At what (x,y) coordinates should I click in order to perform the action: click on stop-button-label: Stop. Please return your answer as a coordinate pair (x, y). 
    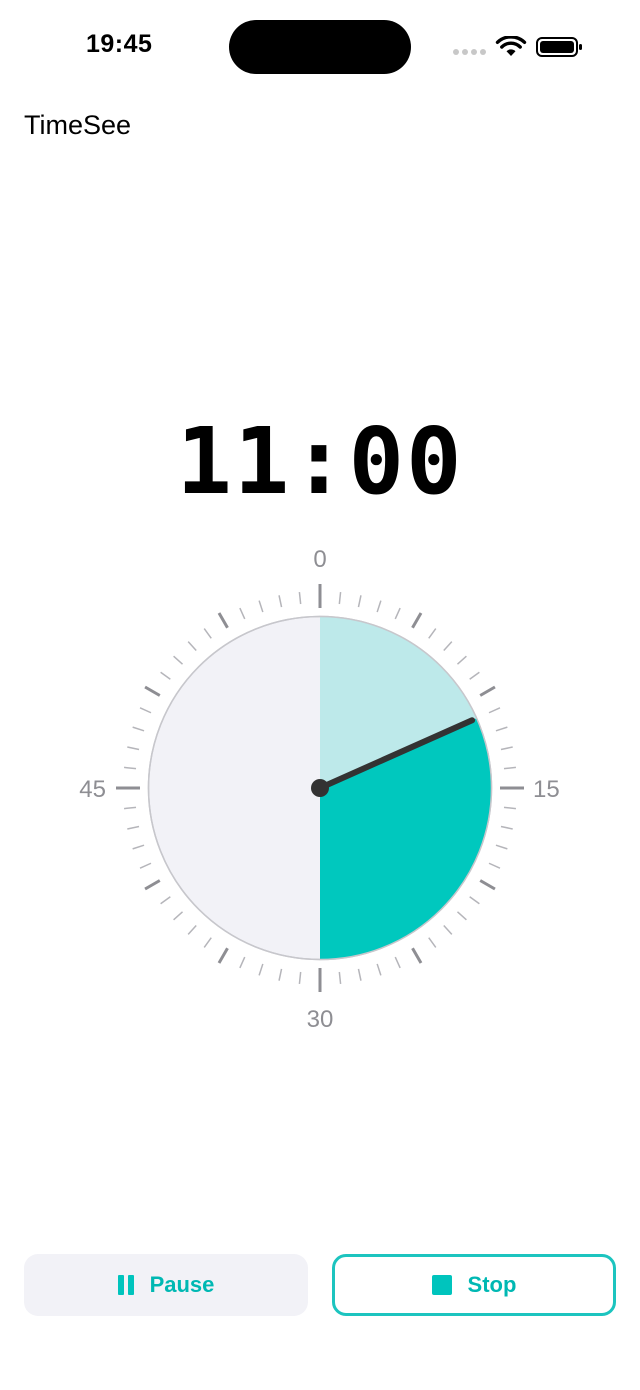
    Looking at the image, I should click on (492, 1284).